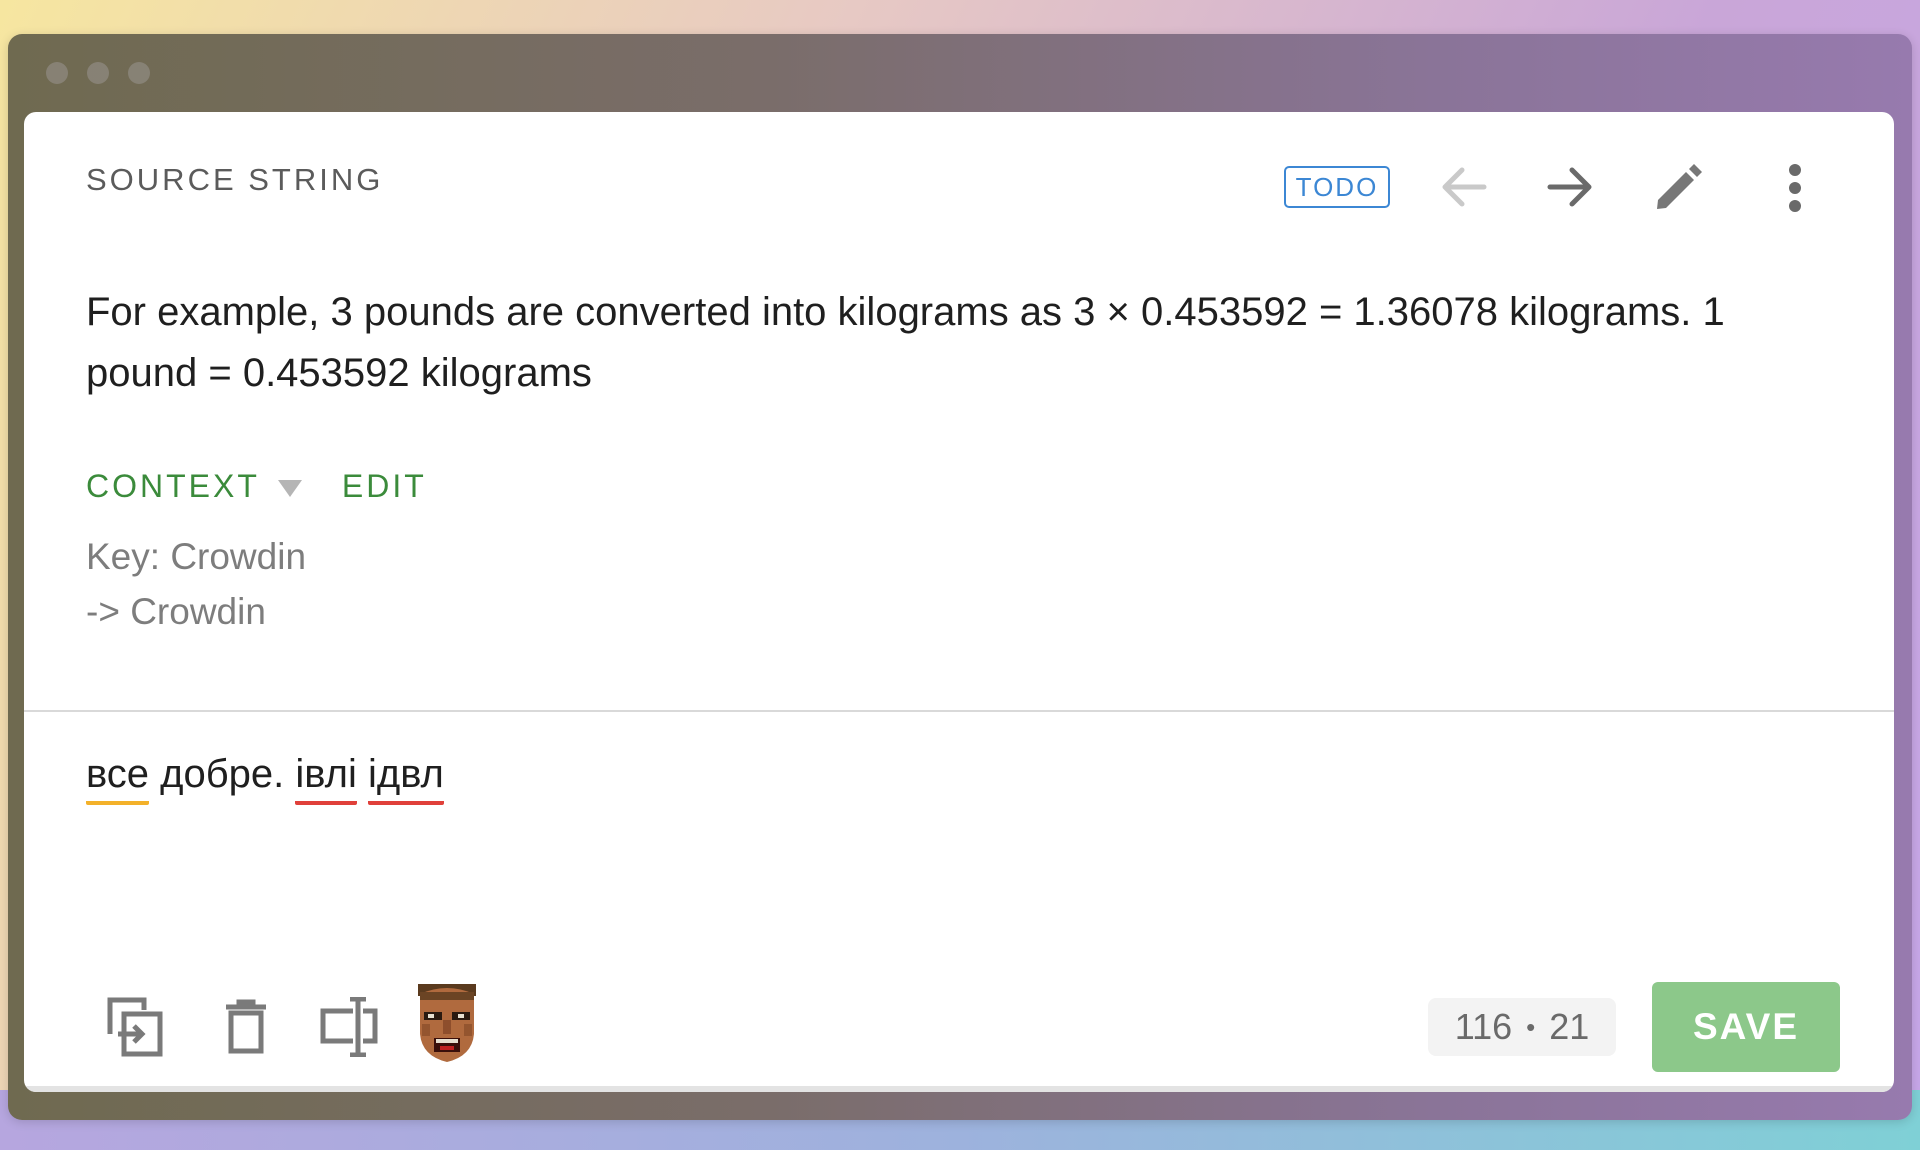  I want to click on translation-length: 21, so click(1569, 1026).